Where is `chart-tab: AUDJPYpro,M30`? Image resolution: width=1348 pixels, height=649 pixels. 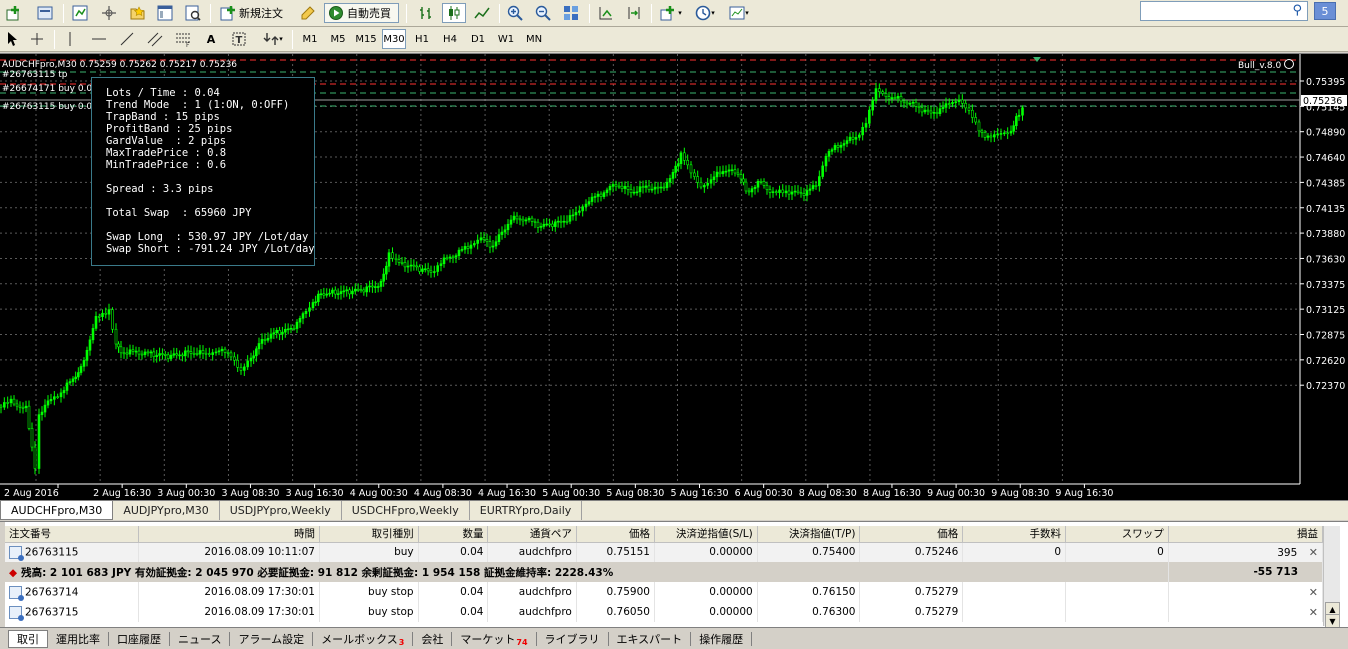 chart-tab: AUDJPYpro,M30 is located at coordinates (166, 510).